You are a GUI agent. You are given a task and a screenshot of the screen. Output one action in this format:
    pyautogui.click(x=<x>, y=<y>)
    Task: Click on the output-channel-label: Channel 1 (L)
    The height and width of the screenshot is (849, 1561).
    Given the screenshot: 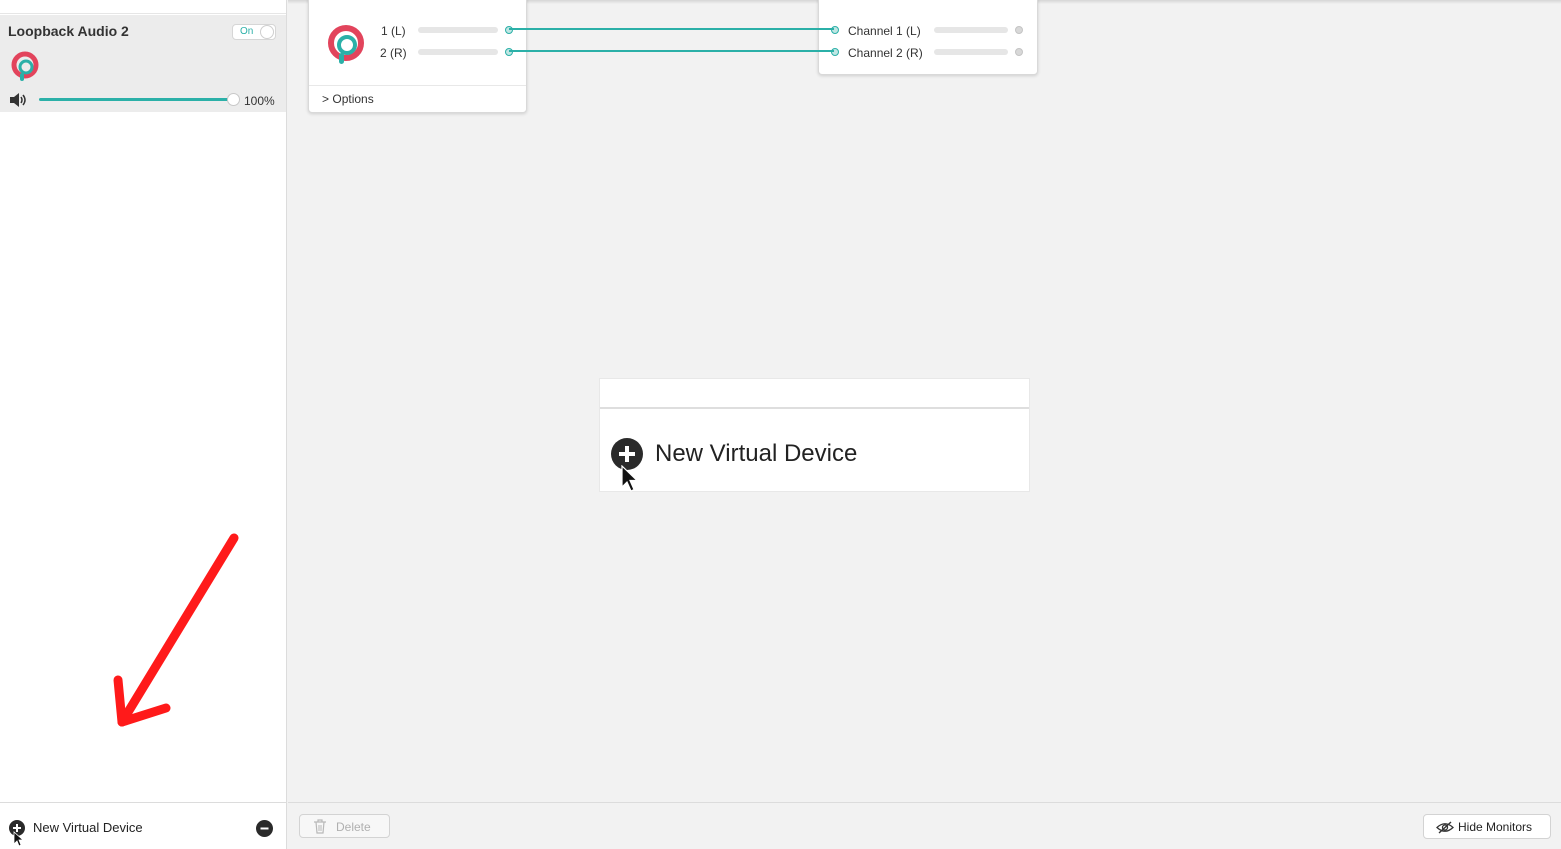 What is the action you would take?
    pyautogui.click(x=884, y=31)
    